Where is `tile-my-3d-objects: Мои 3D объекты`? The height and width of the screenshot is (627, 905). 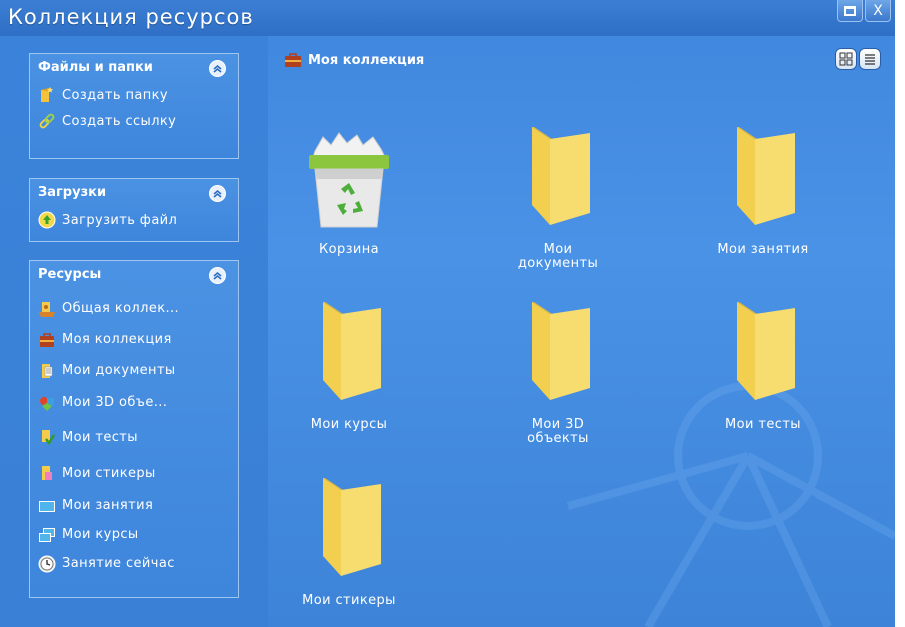
tile-my-3d-objects: Мои 3D объекты is located at coordinates (558, 366).